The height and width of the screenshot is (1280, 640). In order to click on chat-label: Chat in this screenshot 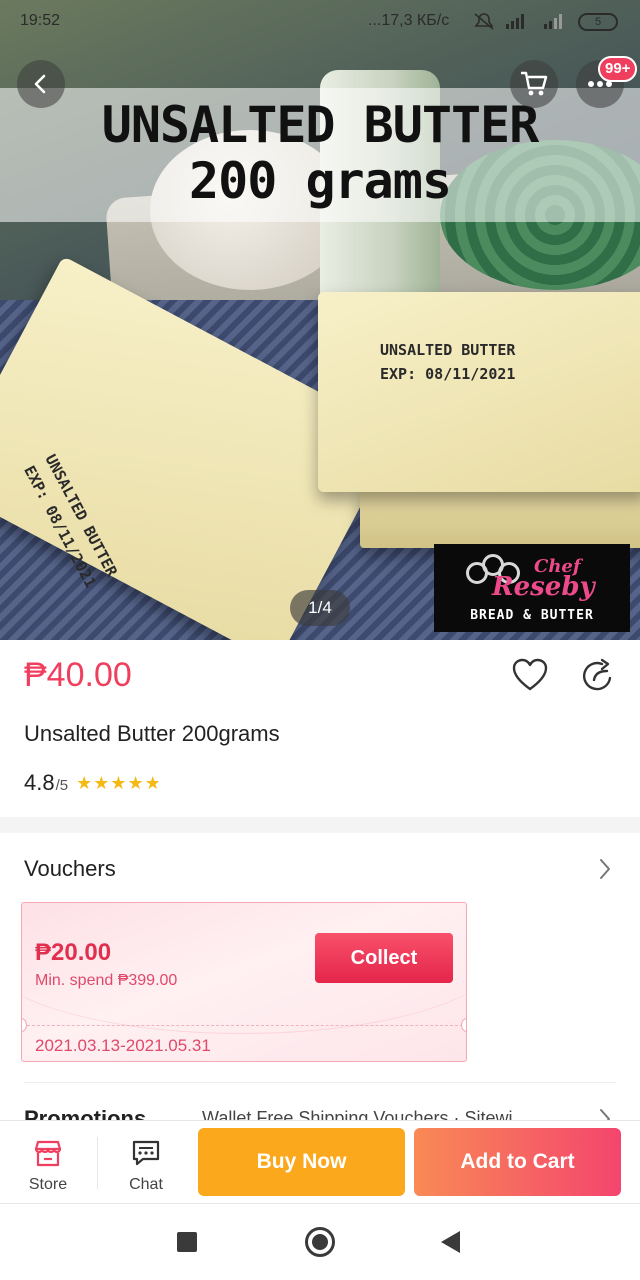, I will do `click(146, 1184)`.